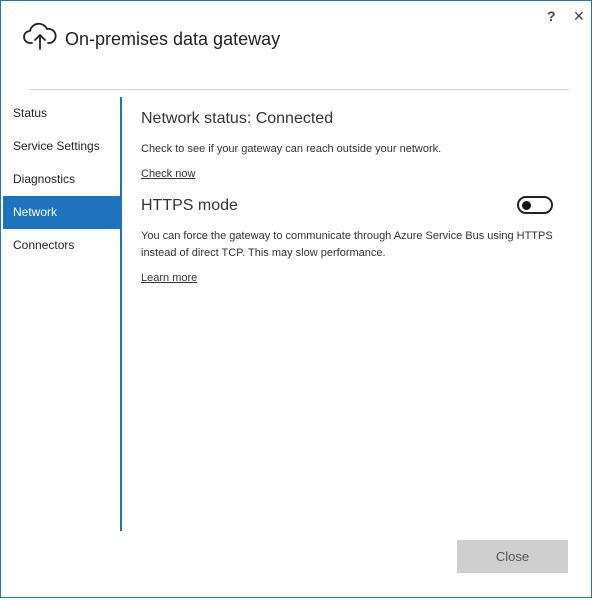  Describe the element at coordinates (299, 89) in the screenshot. I see `header-divider` at that location.